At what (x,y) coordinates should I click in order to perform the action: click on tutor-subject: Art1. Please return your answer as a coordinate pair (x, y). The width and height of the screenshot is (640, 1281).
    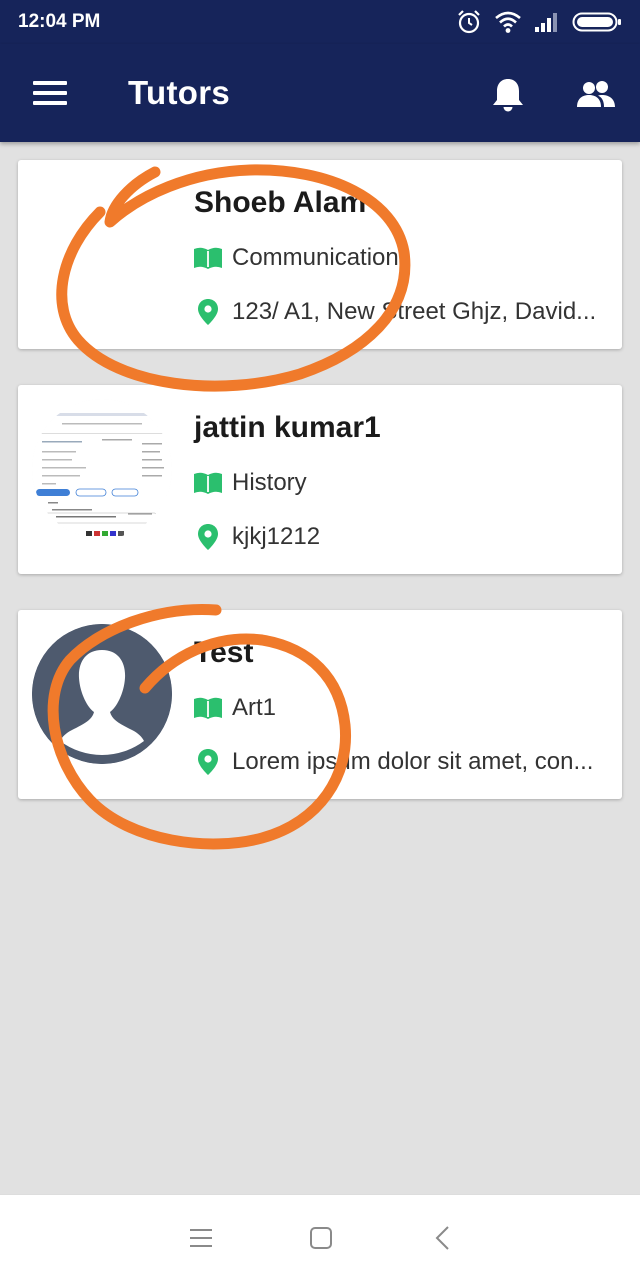
    Looking at the image, I should click on (254, 707).